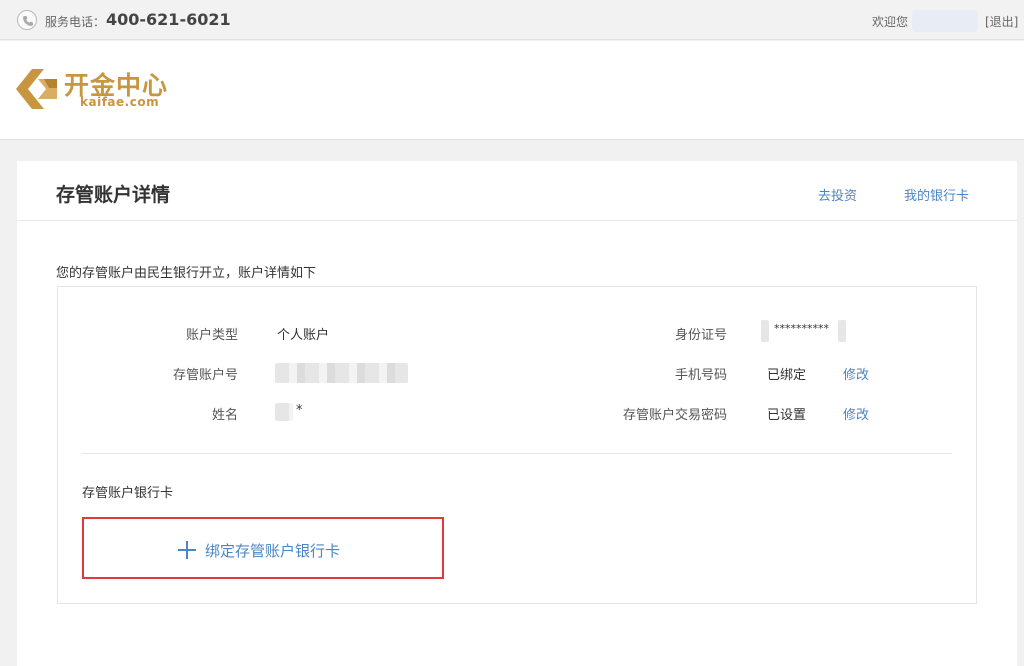  Describe the element at coordinates (856, 413) in the screenshot. I see `edit-trade-password-link: 修改` at that location.